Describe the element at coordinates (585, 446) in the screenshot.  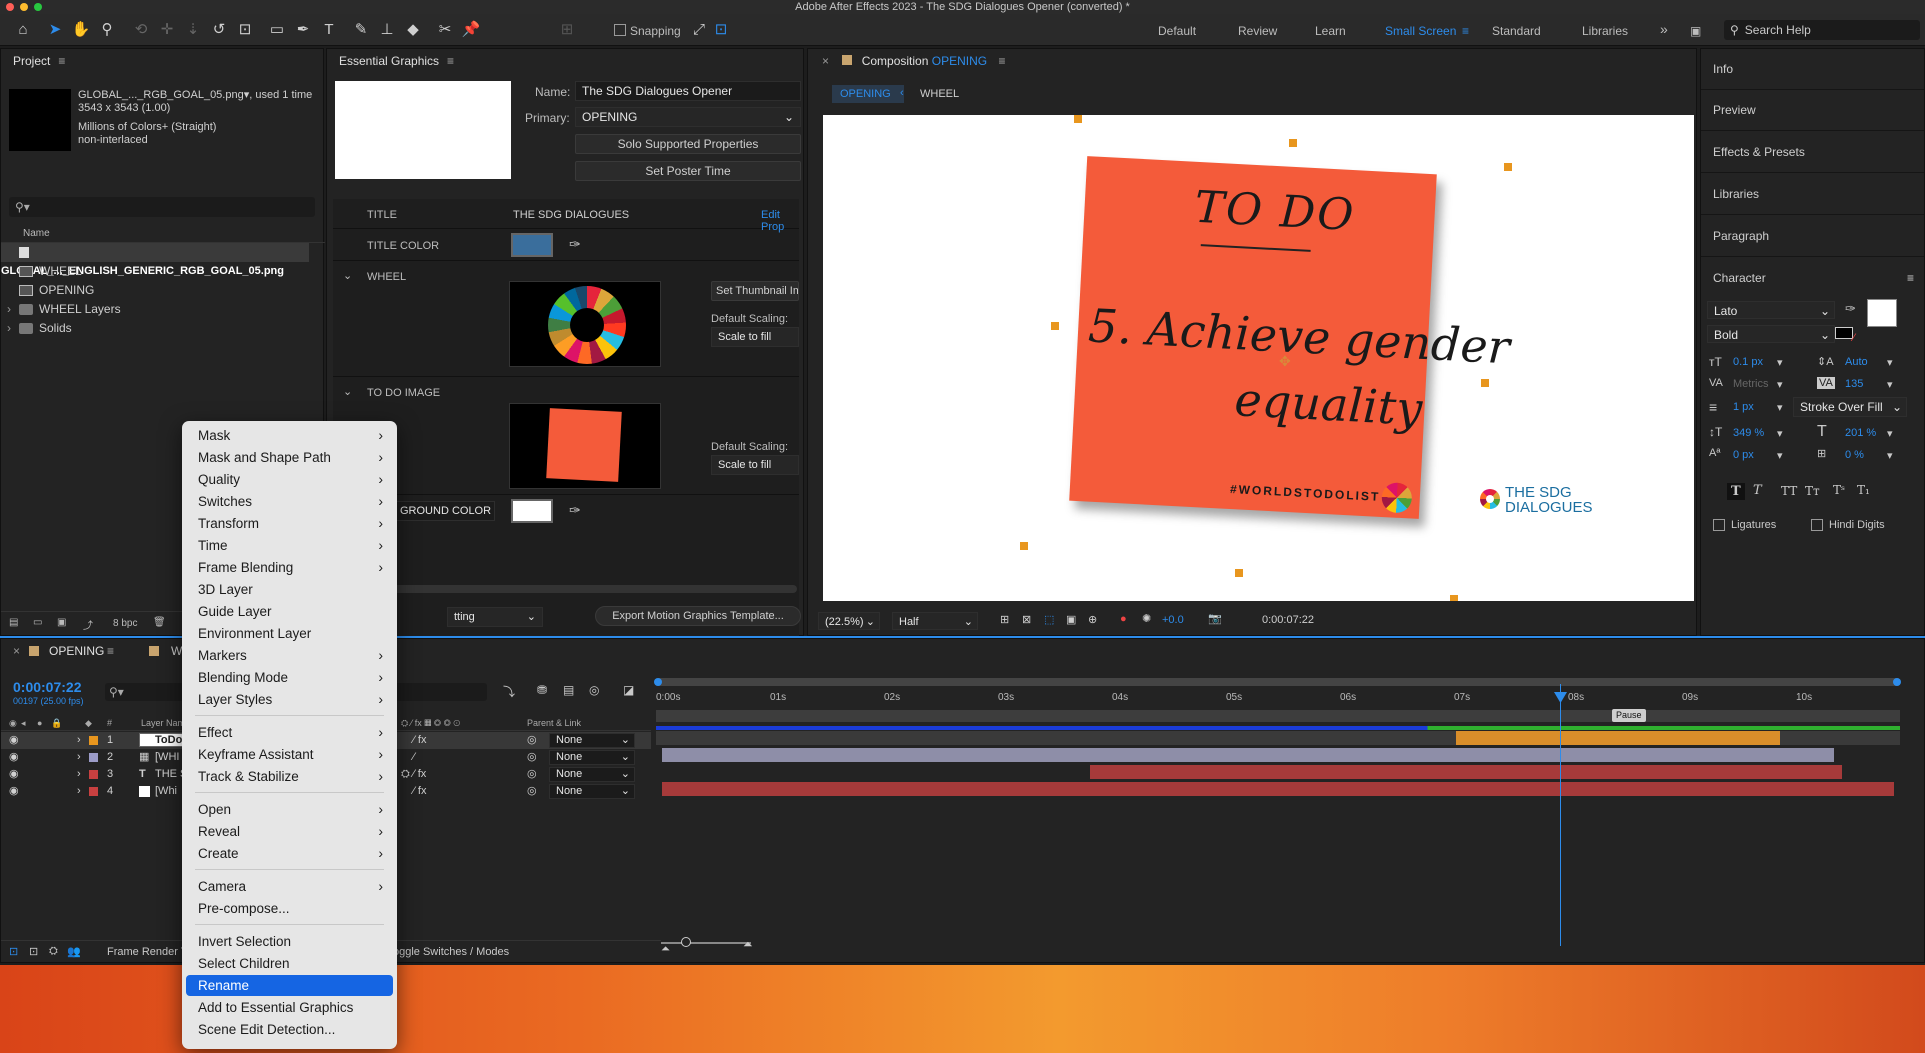
I see `todo-image-thumbnail` at that location.